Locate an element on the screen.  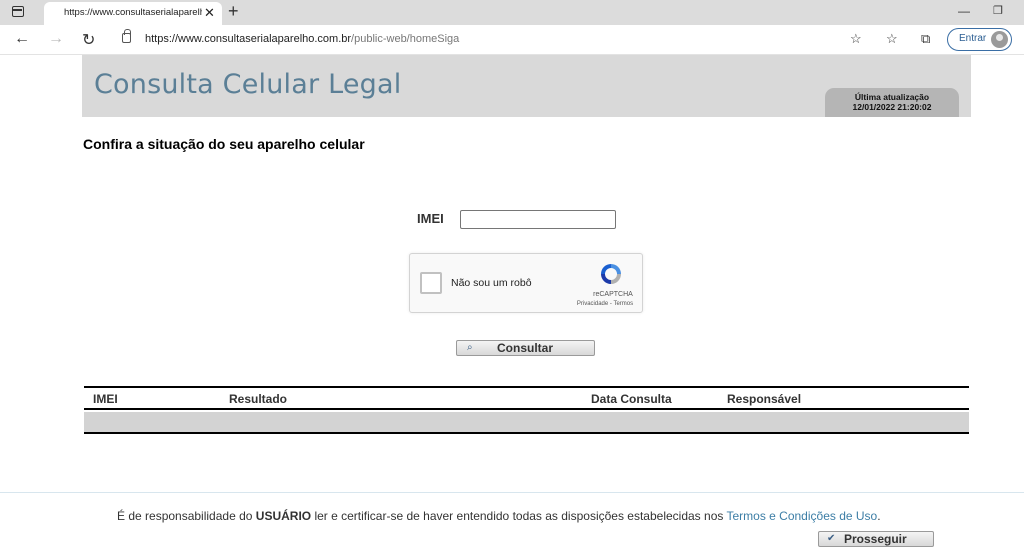
consult-label: Consultar is located at coordinates (525, 348).